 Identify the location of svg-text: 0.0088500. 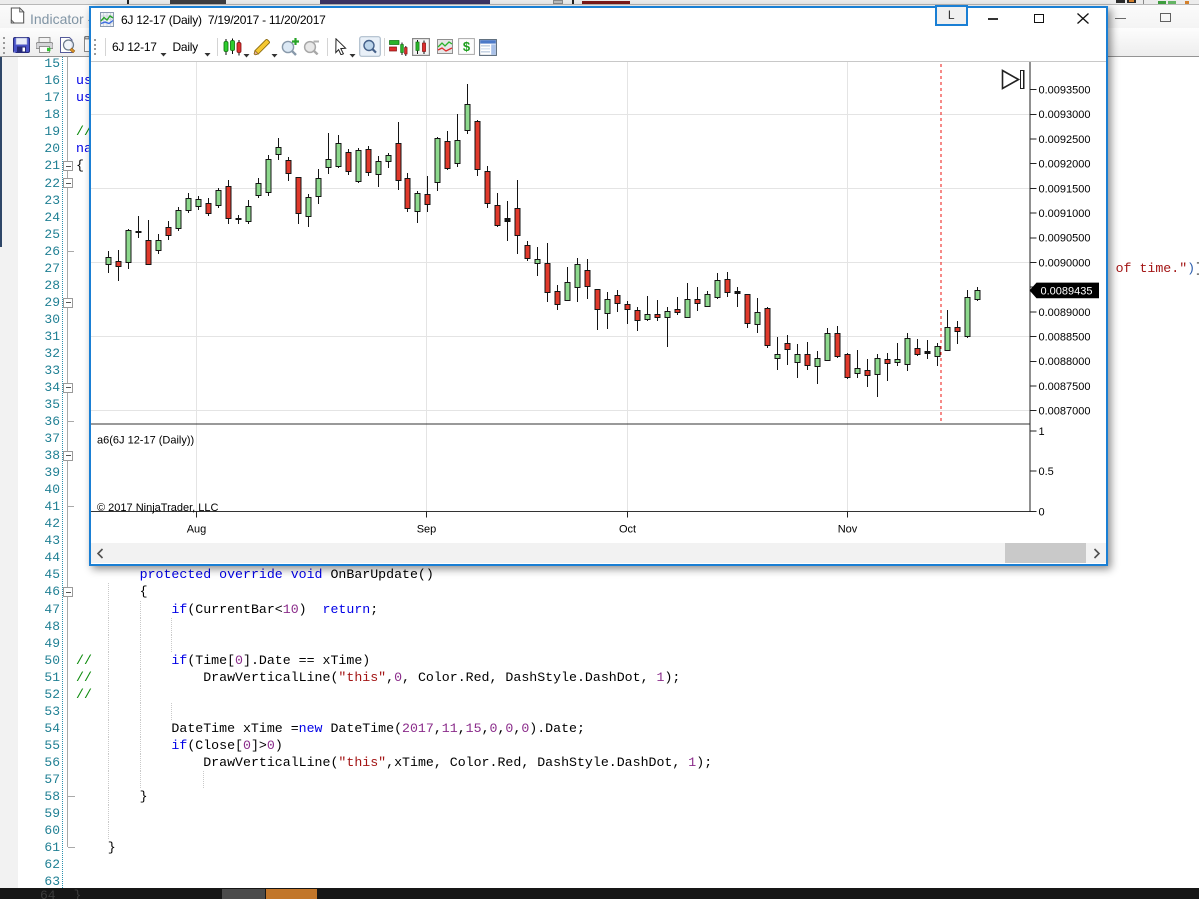
(1065, 338).